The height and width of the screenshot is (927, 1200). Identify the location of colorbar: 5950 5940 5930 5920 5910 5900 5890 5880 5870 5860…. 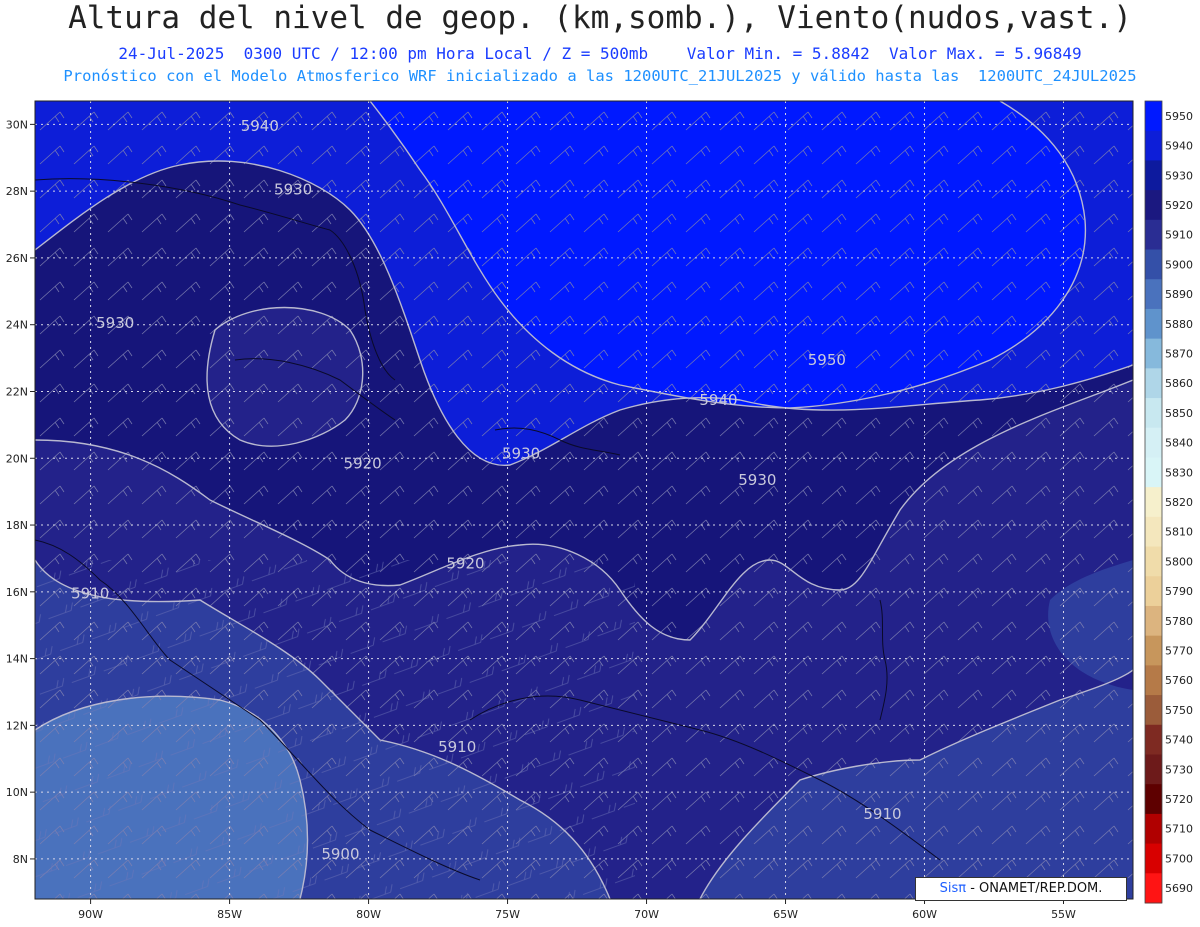
(1168, 502).